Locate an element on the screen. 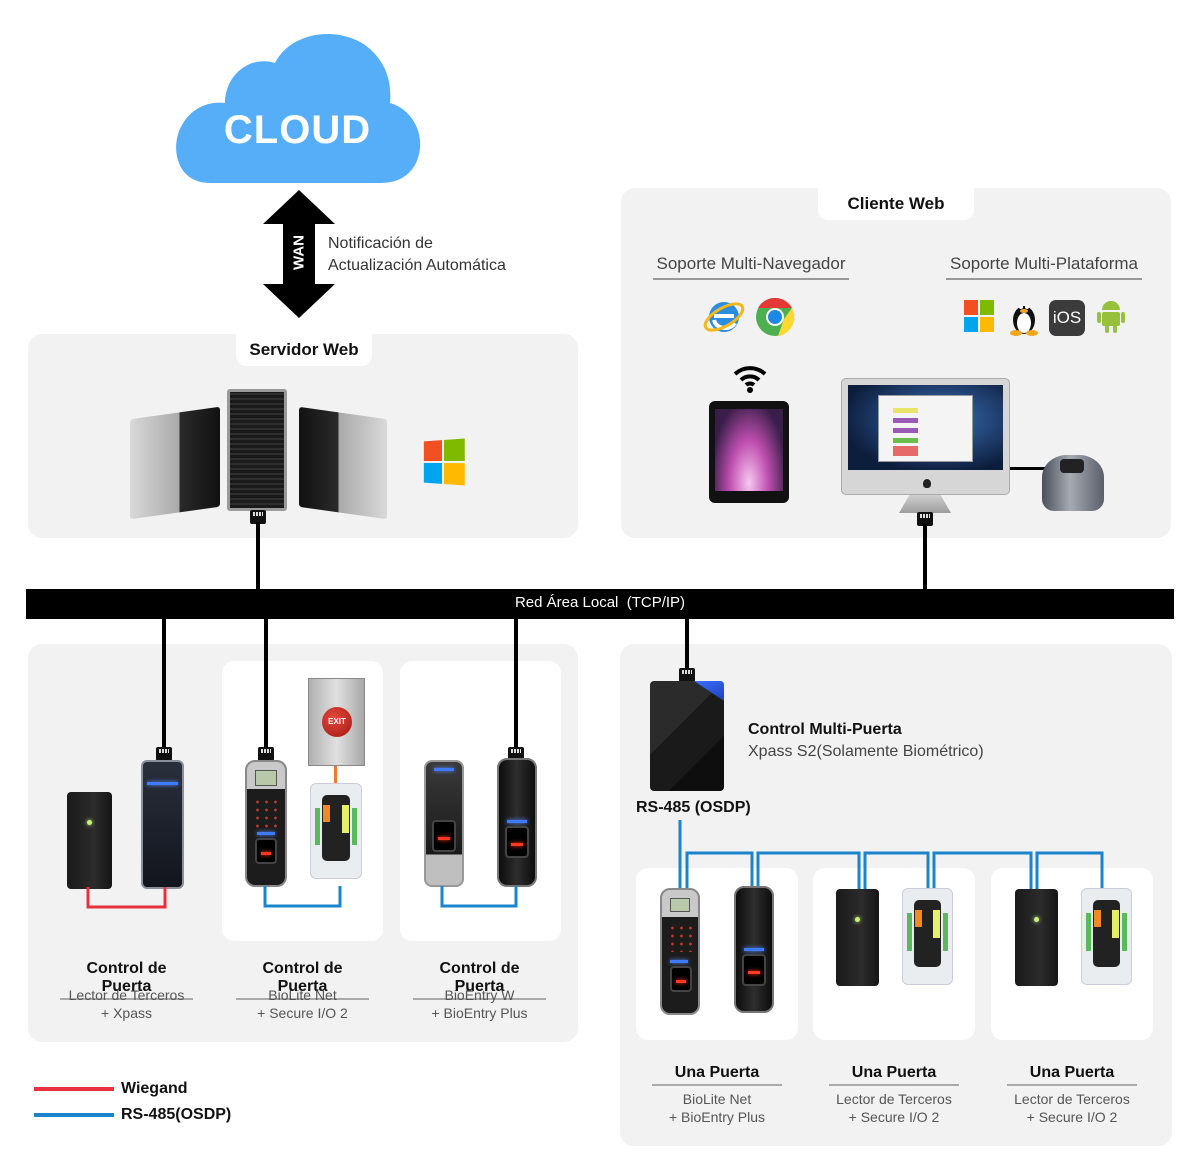 This screenshot has width=1200, height=1176. ios-icon-label: iOS is located at coordinates (1067, 317).